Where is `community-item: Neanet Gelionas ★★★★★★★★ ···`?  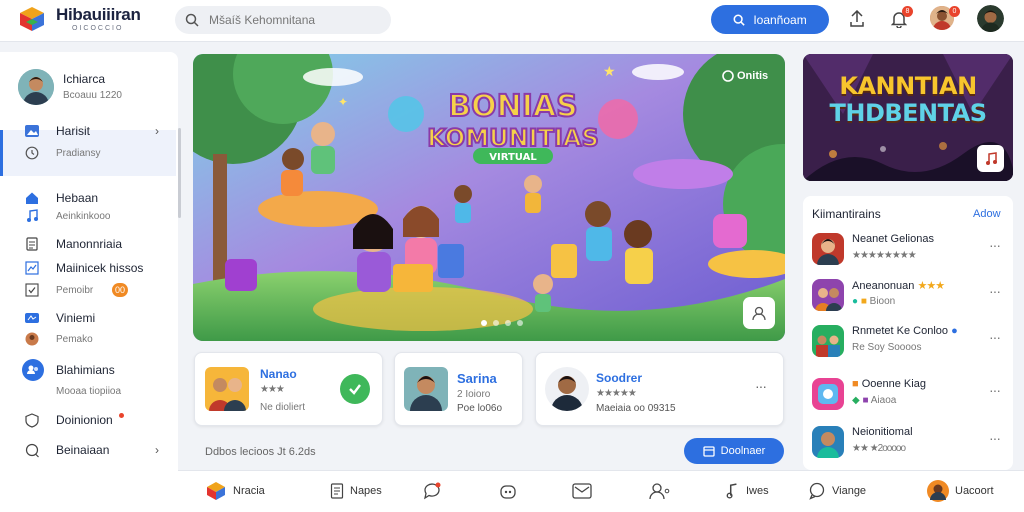 community-item: Neanet Gelionas ★★★★★★★★ ··· is located at coordinates (910, 249).